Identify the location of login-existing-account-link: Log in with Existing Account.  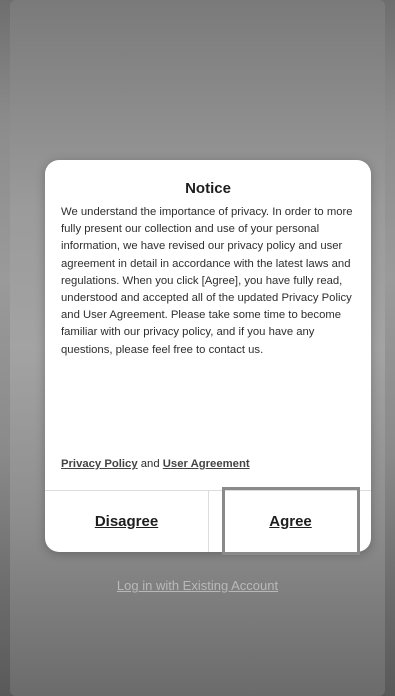
(197, 585).